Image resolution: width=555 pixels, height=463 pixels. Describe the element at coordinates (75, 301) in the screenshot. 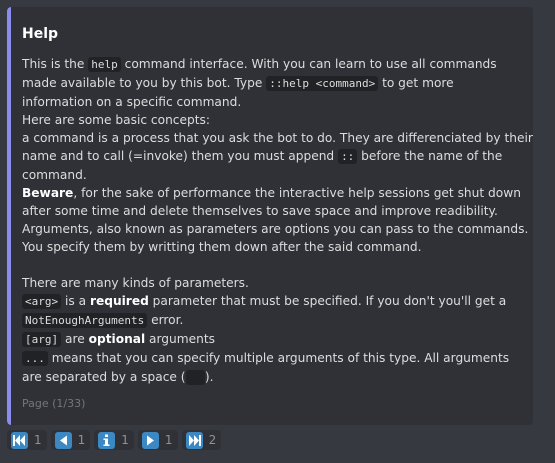

I see `text-segment: is a` at that location.